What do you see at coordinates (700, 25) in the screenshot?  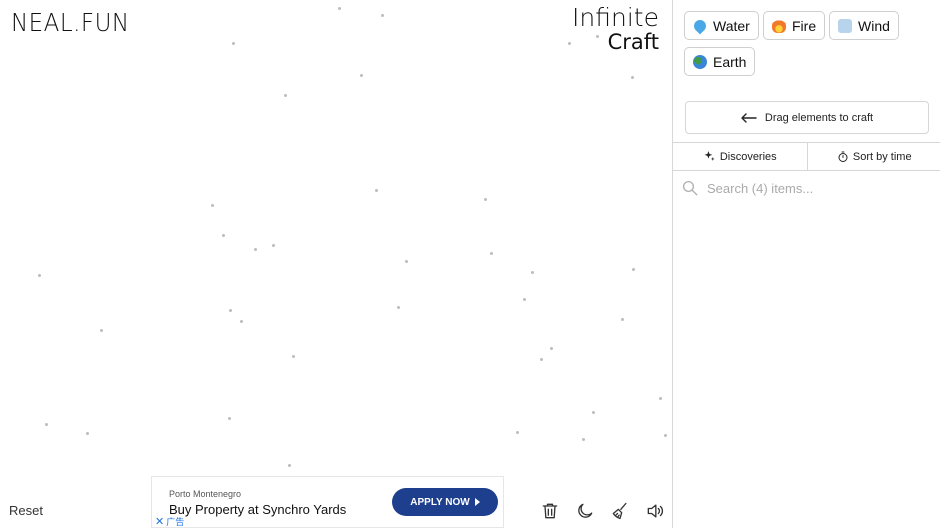 I see `droplet-icon` at bounding box center [700, 25].